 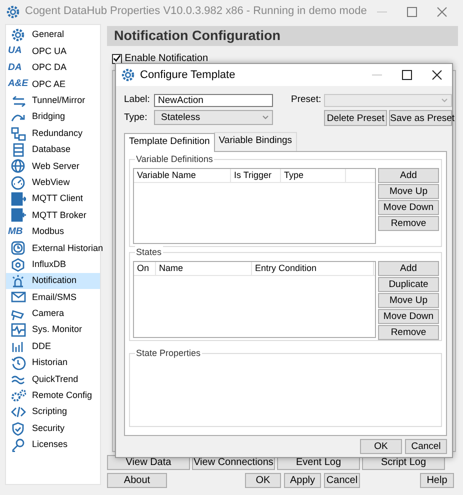 What do you see at coordinates (53, 232) in the screenshot?
I see `sidebar-item: MB Modbus` at bounding box center [53, 232].